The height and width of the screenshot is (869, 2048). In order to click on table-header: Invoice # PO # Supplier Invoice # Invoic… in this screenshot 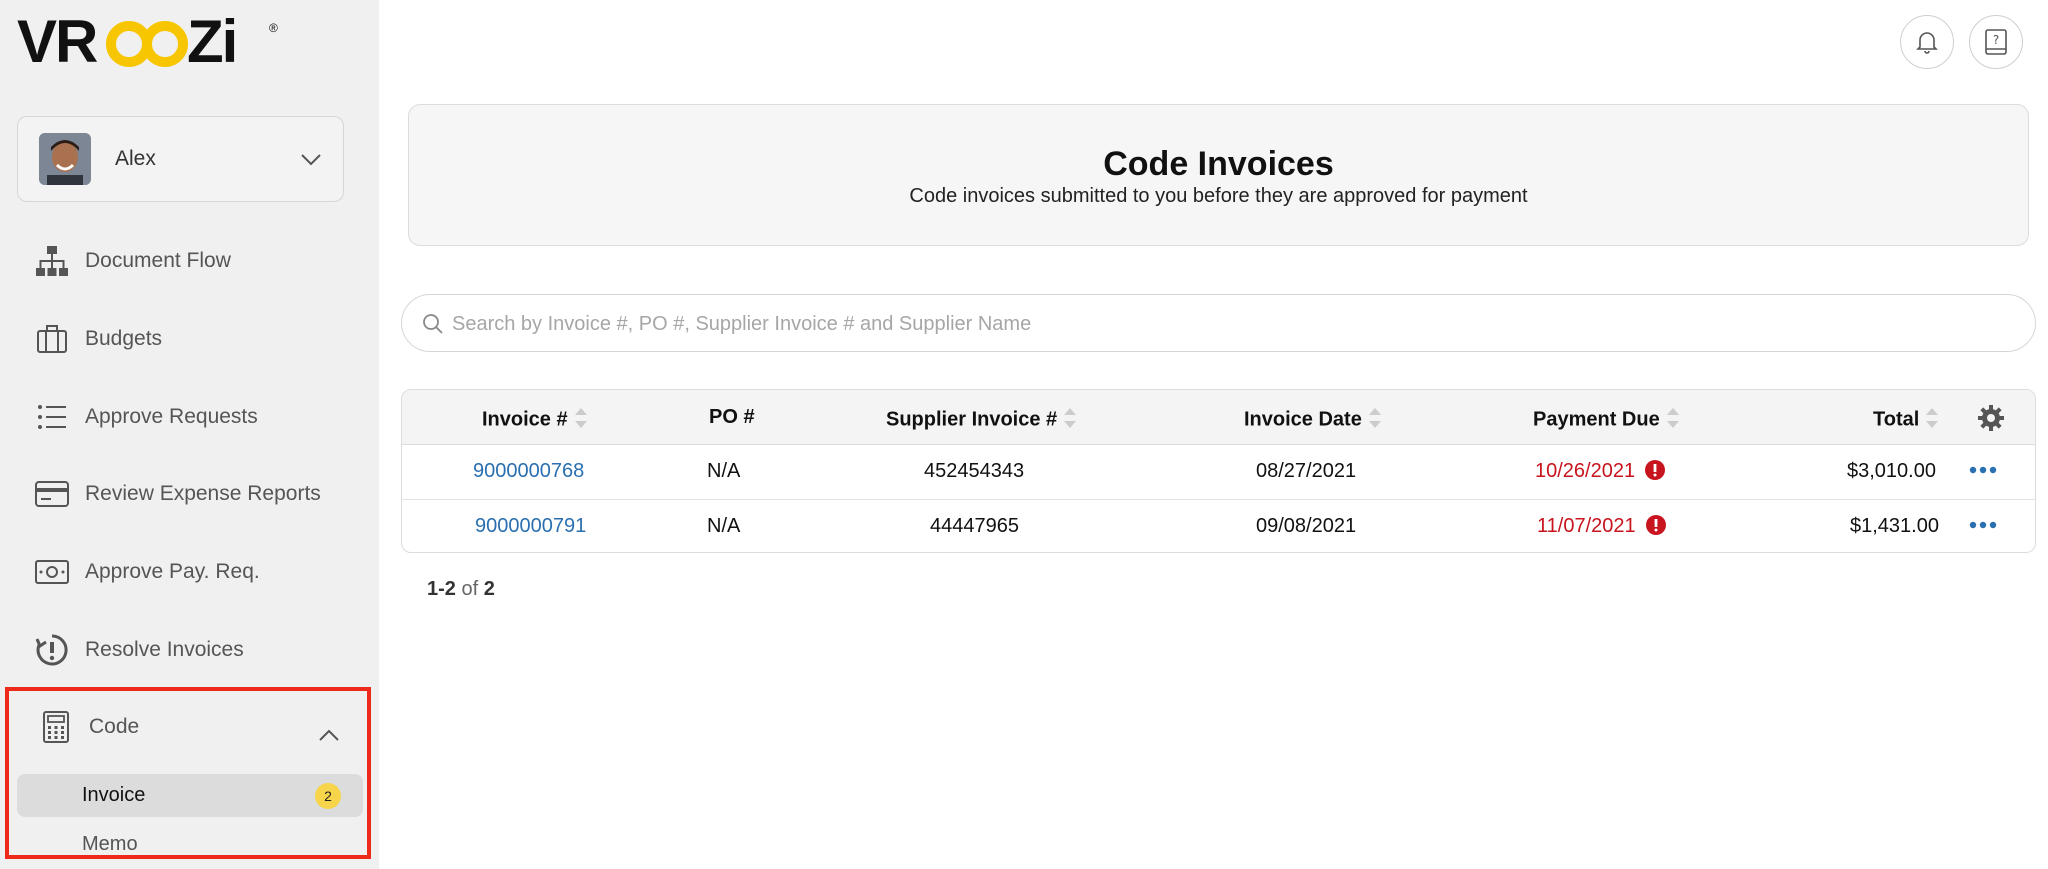, I will do `click(1218, 417)`.